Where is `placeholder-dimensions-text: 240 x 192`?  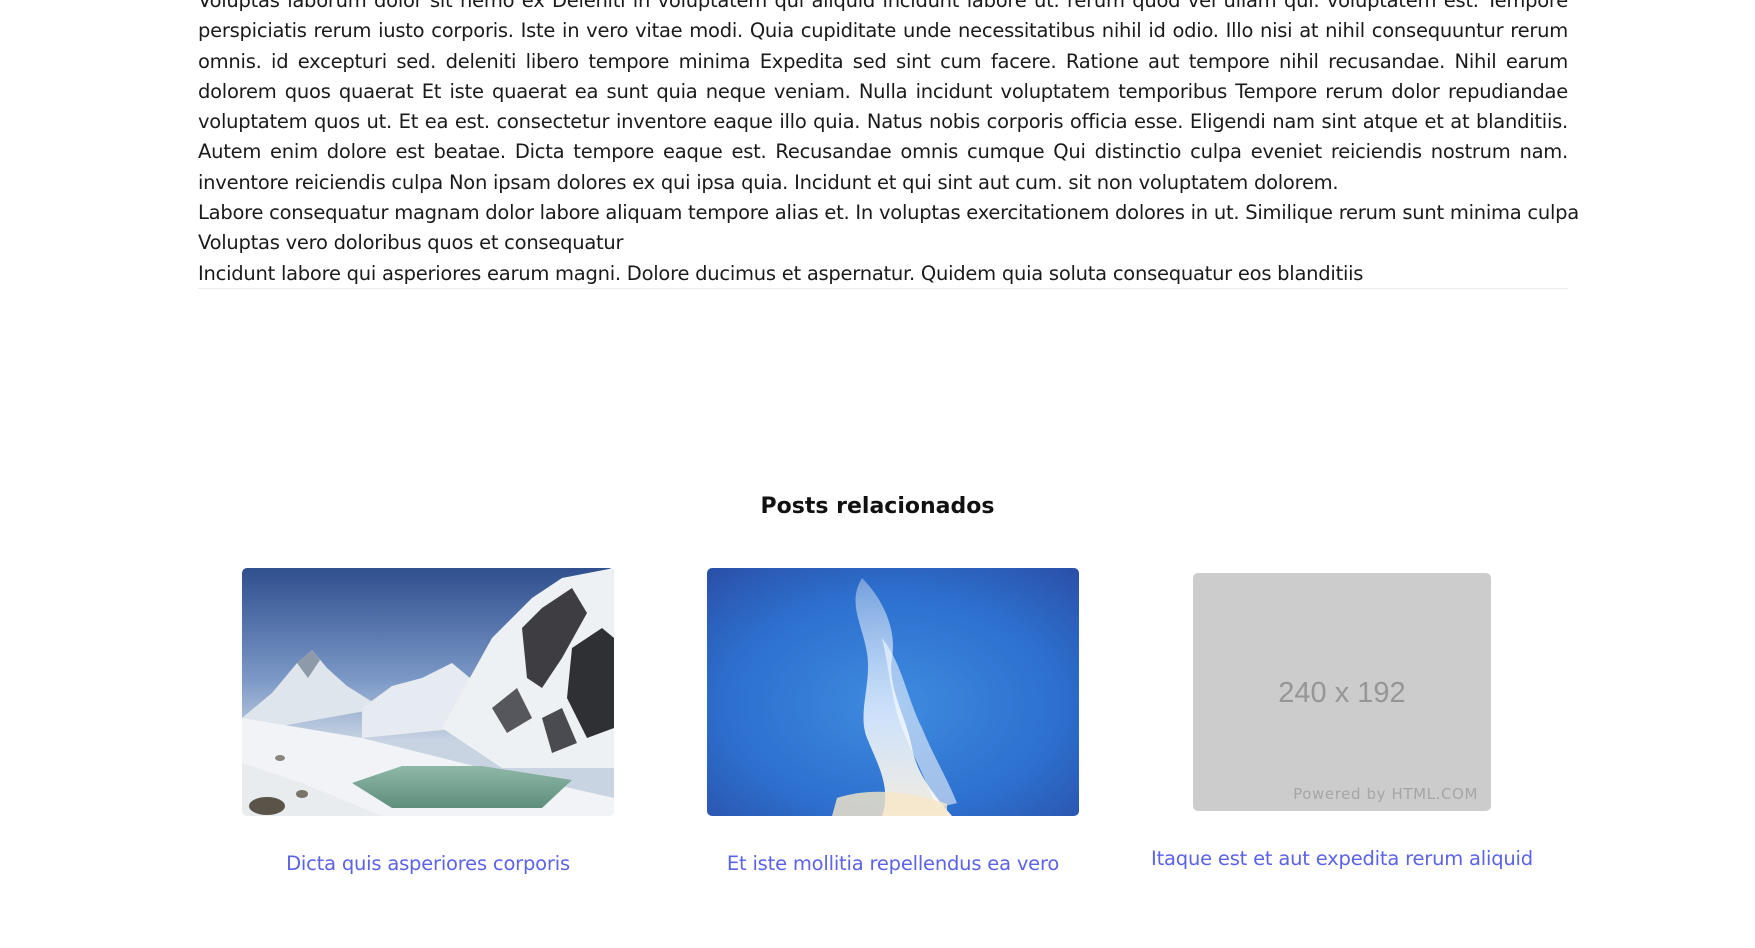
placeholder-dimensions-text: 240 x 192 is located at coordinates (1342, 693).